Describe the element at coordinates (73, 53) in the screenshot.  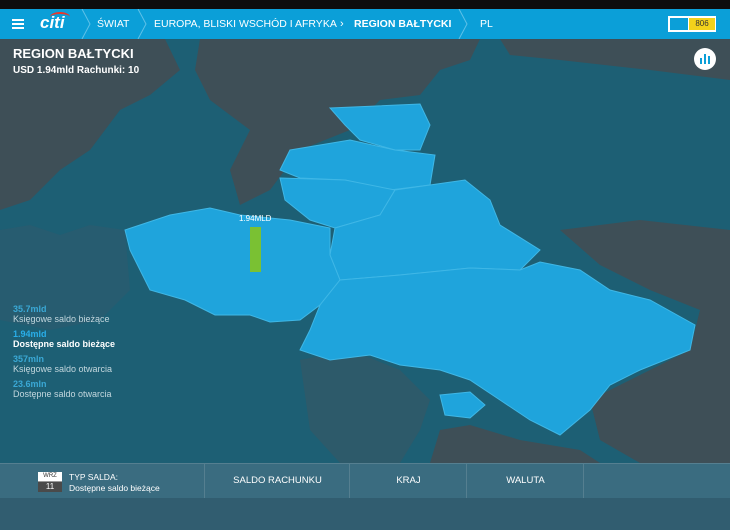
I see `region-title: REGION BAŁTYCKI` at that location.